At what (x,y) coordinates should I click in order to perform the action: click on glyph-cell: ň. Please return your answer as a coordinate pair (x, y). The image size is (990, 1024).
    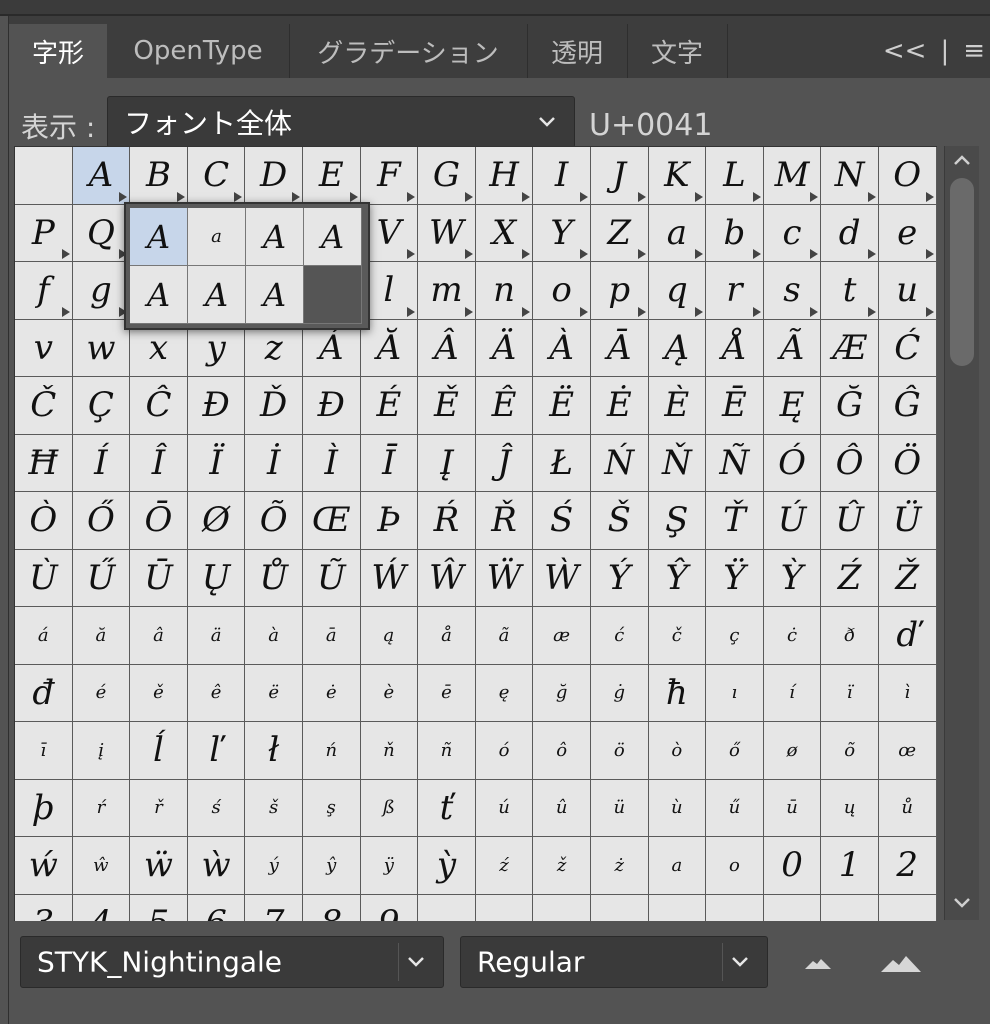
    Looking at the image, I should click on (389, 751).